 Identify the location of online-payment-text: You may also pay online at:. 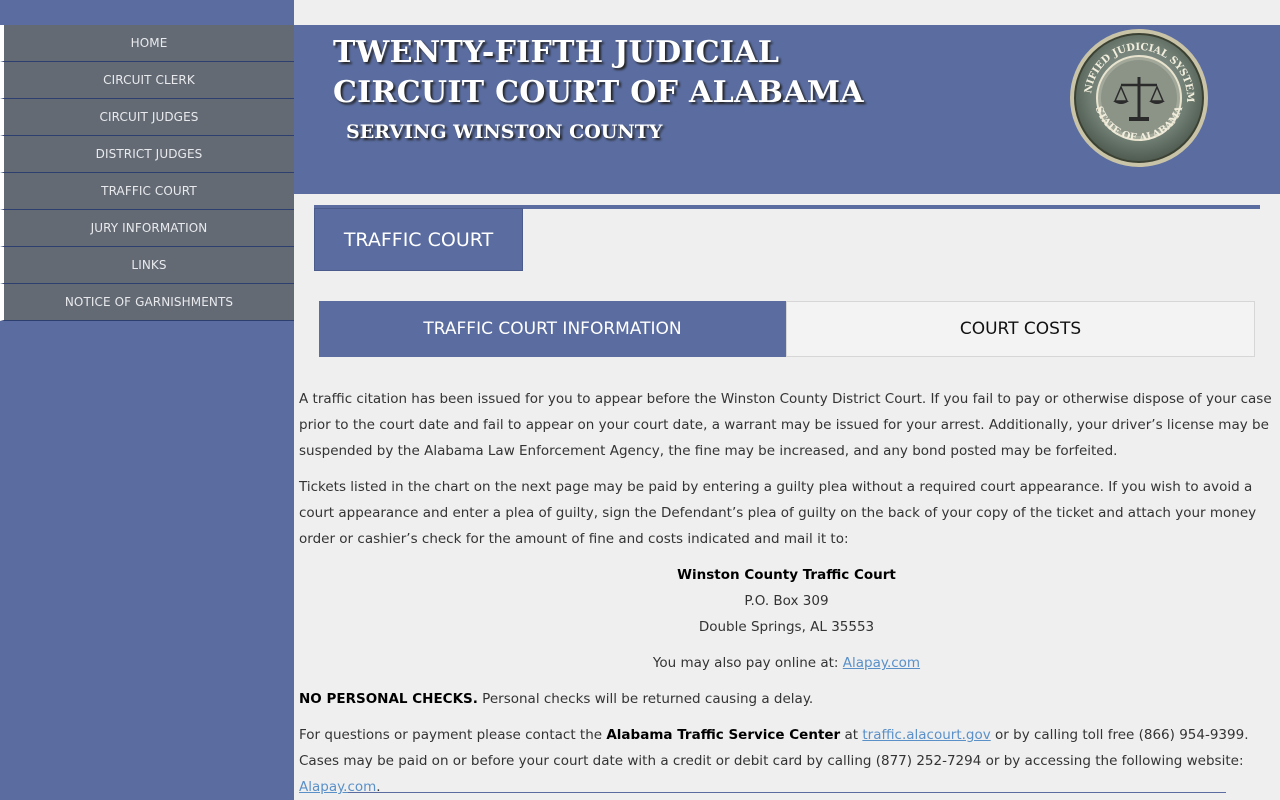
(747, 663).